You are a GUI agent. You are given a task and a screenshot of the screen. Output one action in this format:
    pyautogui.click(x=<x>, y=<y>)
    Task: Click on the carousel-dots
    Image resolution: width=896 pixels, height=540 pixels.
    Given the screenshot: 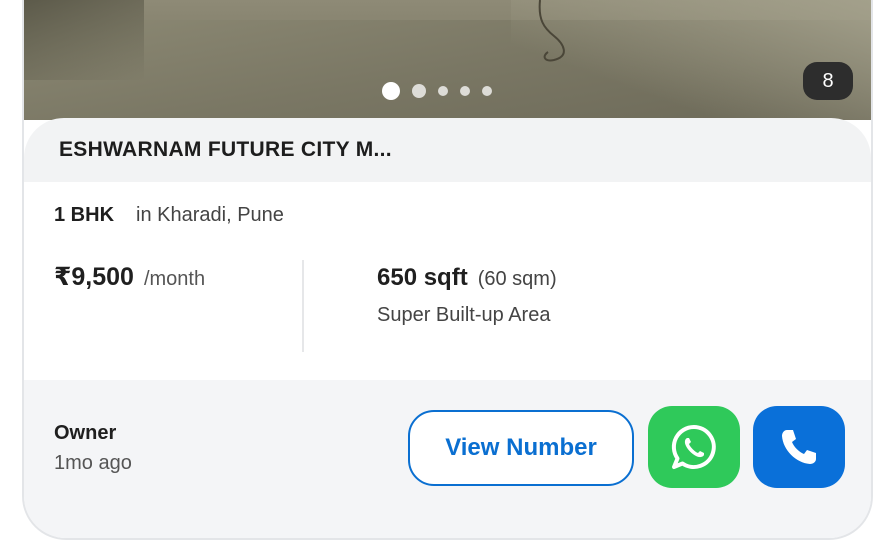 What is the action you would take?
    pyautogui.click(x=437, y=91)
    